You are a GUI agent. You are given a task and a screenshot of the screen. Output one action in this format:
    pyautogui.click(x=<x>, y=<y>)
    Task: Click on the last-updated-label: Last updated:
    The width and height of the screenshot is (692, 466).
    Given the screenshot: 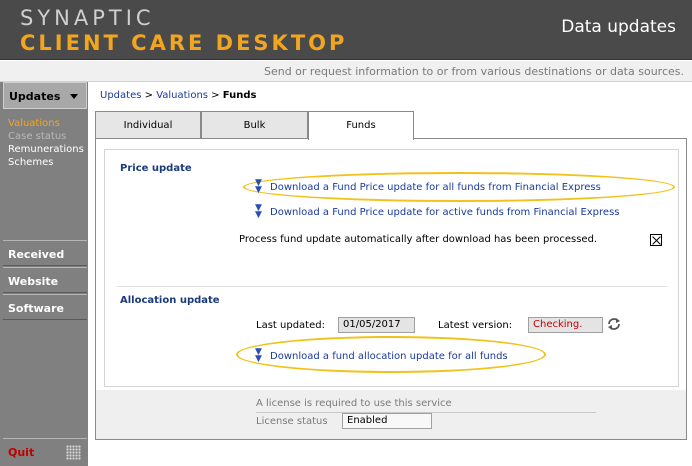 What is the action you would take?
    pyautogui.click(x=290, y=325)
    